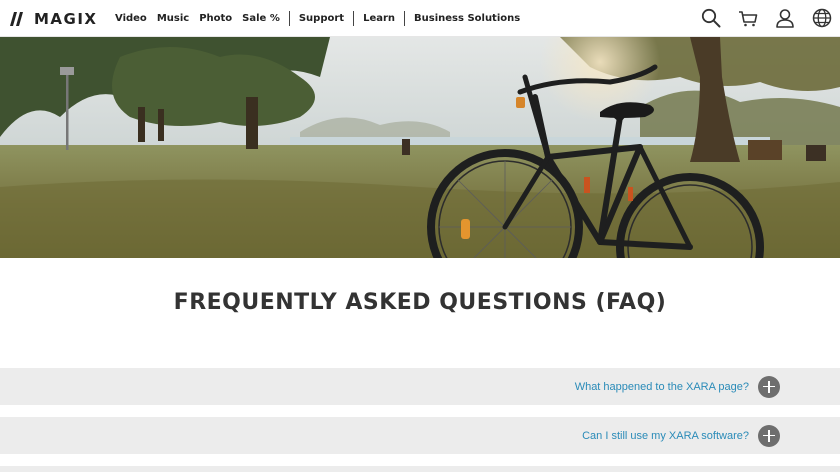  What do you see at coordinates (379, 18) in the screenshot?
I see `nav-item-learn: Learn` at bounding box center [379, 18].